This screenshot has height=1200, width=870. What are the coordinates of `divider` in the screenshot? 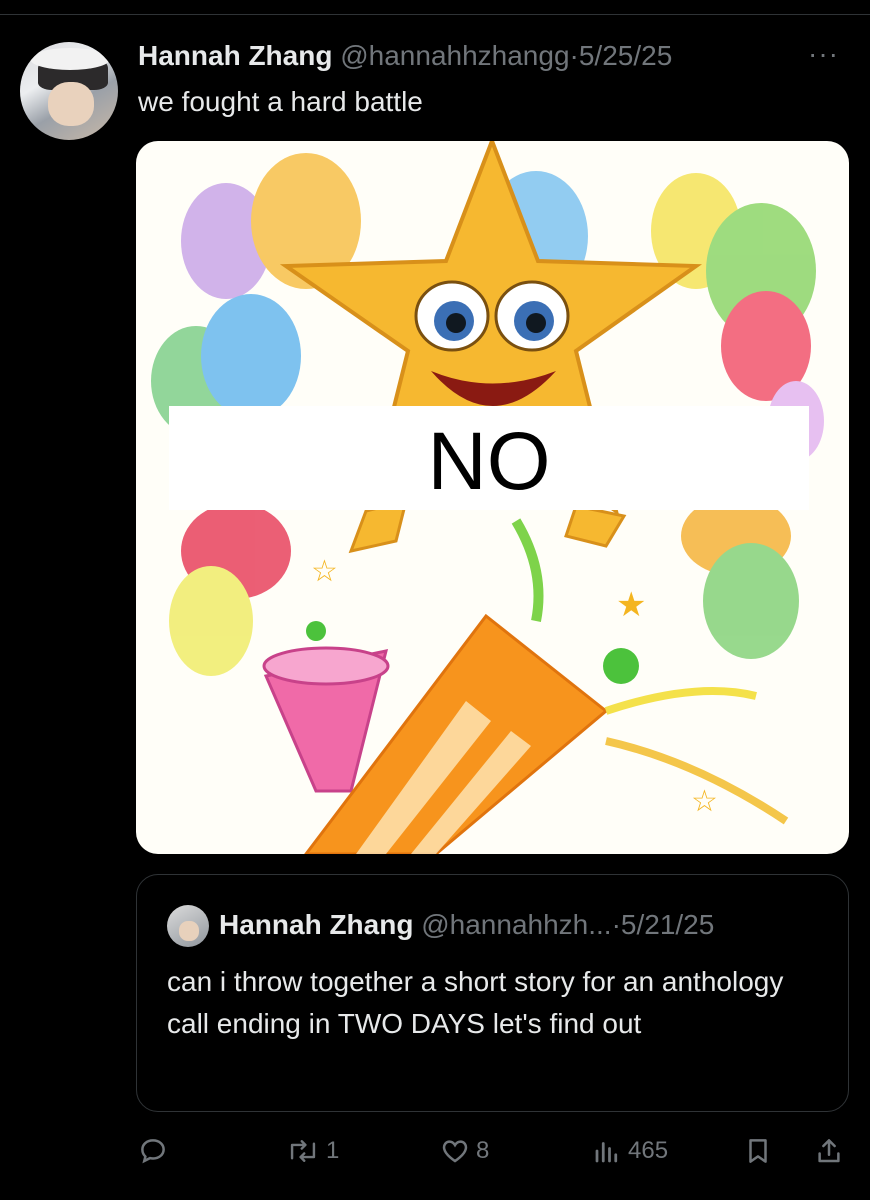 It's located at (435, 14).